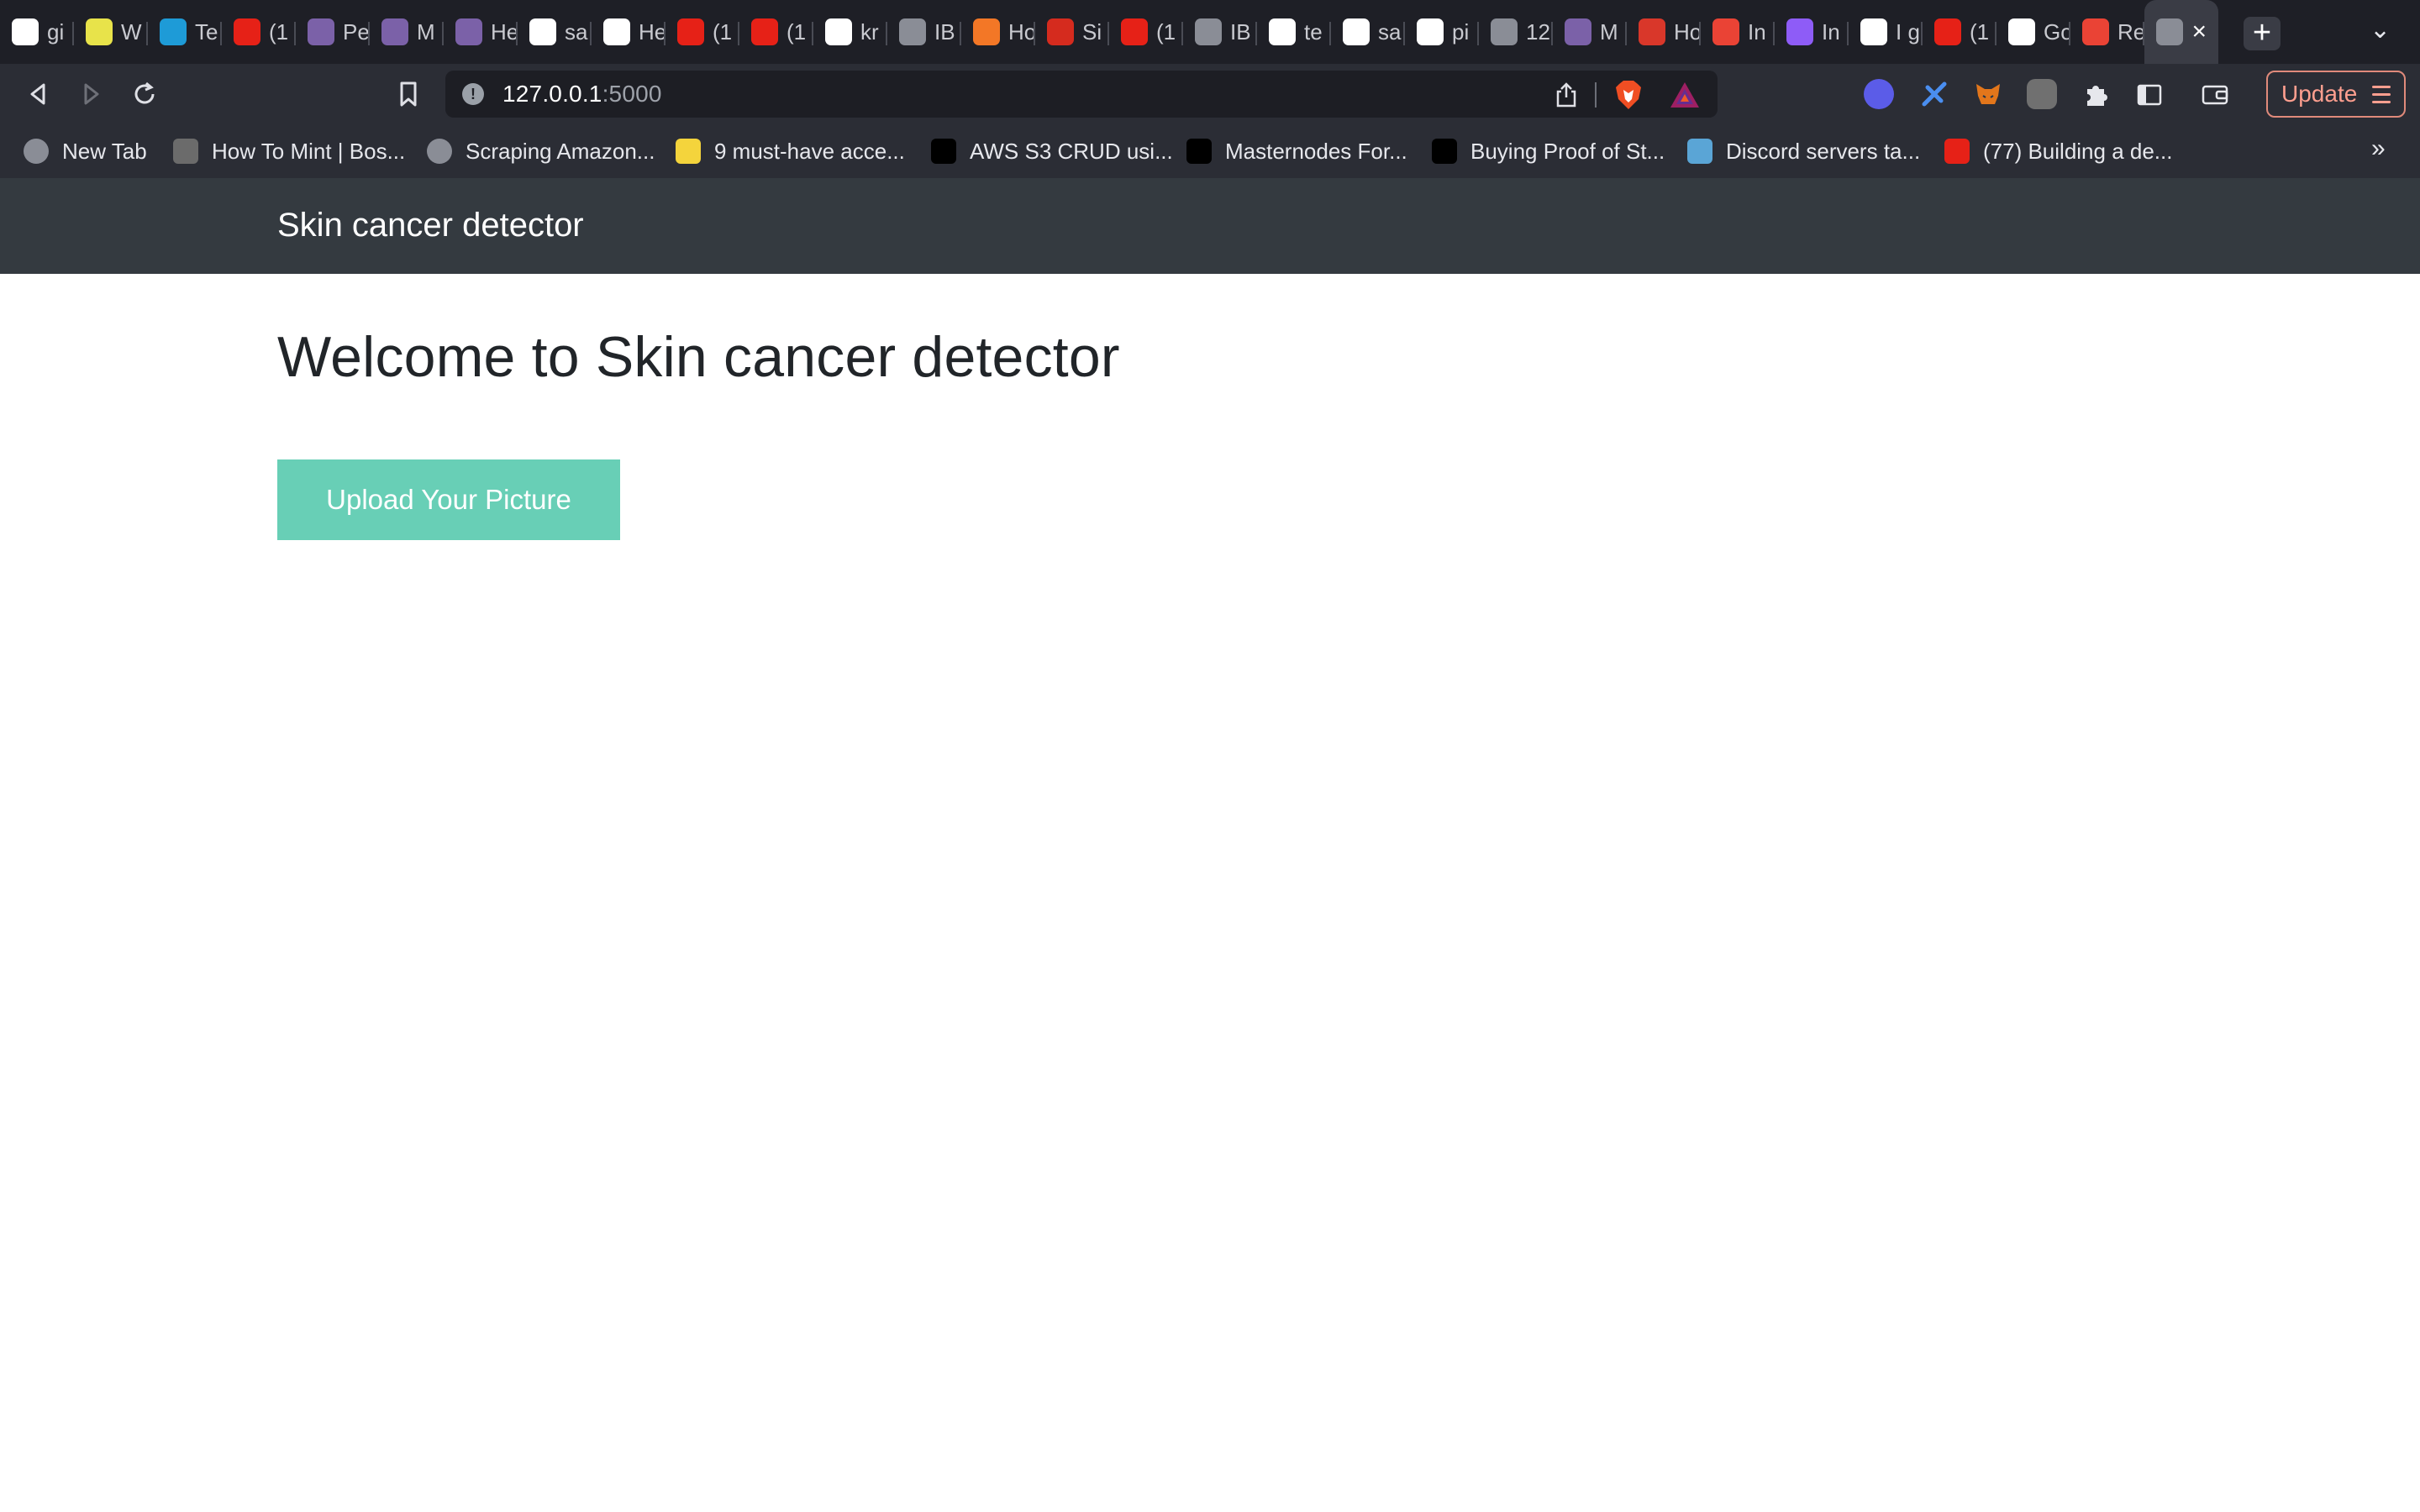 This screenshot has height=1512, width=2420. Describe the element at coordinates (1072, 32) in the screenshot. I see `browser-tab: Si` at that location.